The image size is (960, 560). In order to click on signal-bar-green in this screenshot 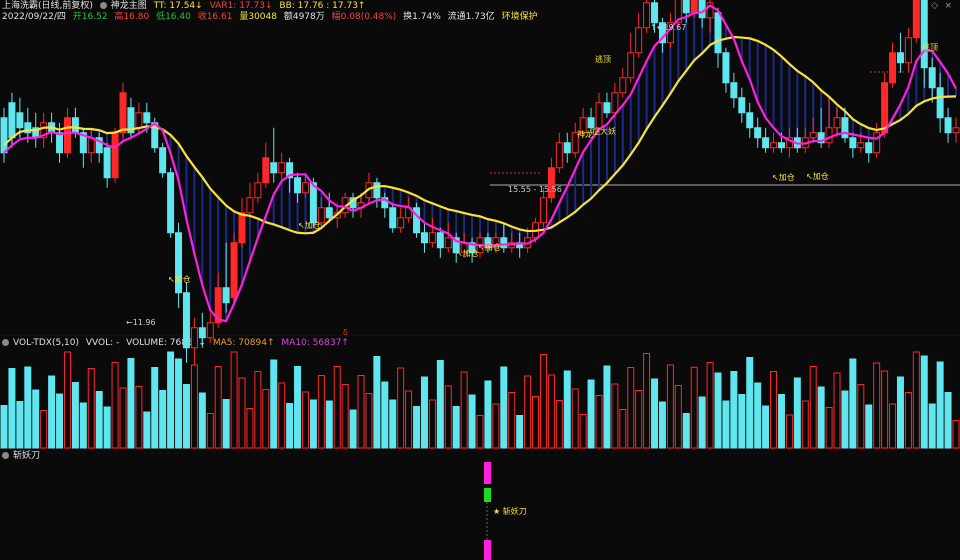, I will do `click(487, 495)`.